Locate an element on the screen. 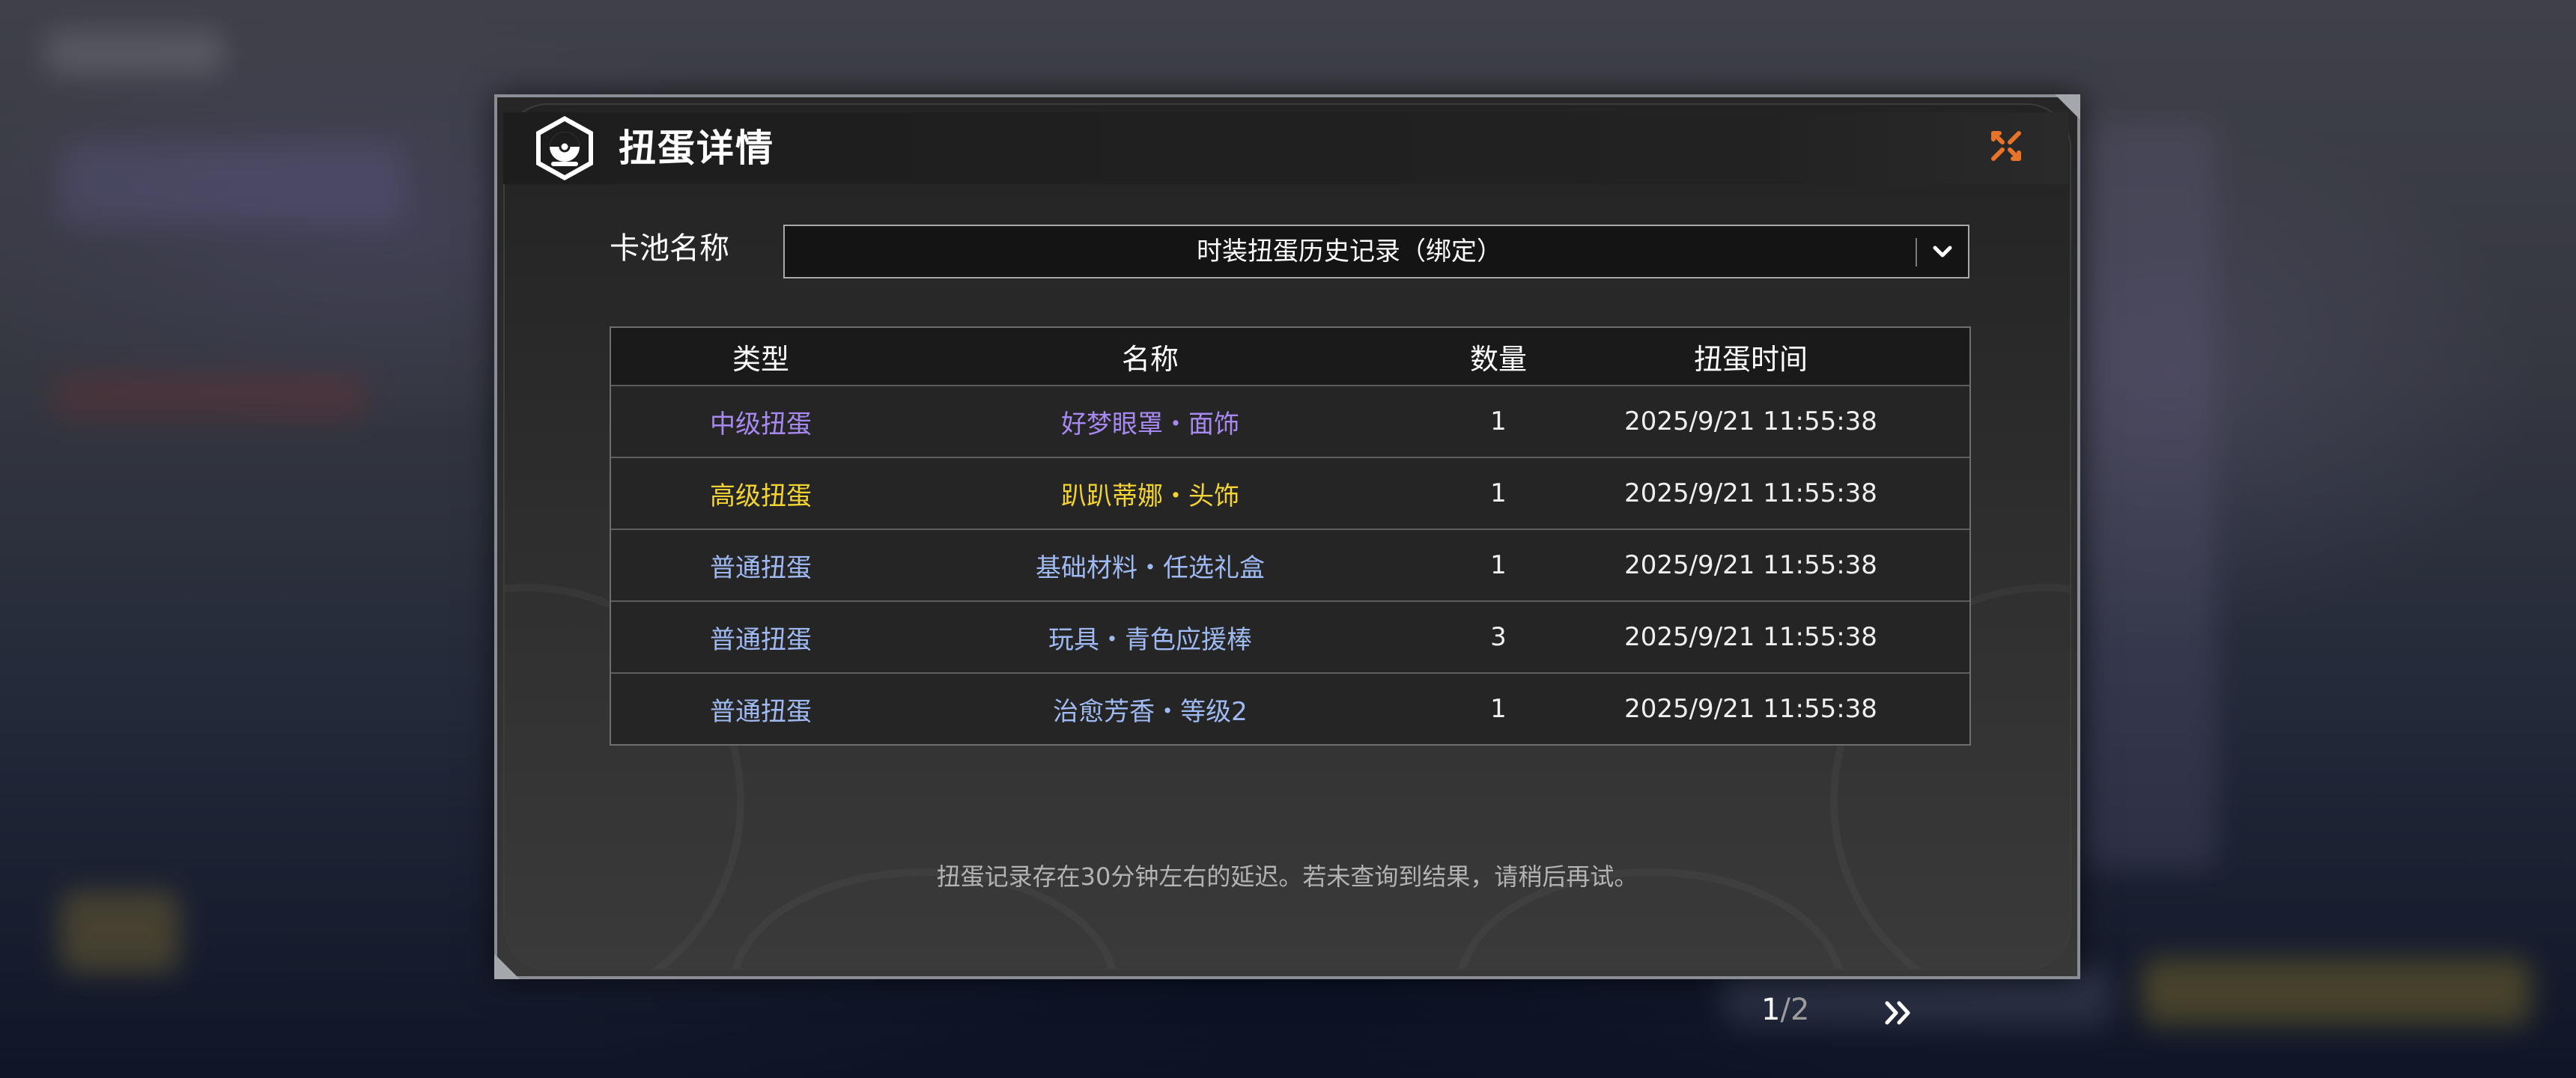 This screenshot has width=2576, height=1078. pool-dropdown: 时装扭蛋历史记录（绑定） is located at coordinates (1376, 251).